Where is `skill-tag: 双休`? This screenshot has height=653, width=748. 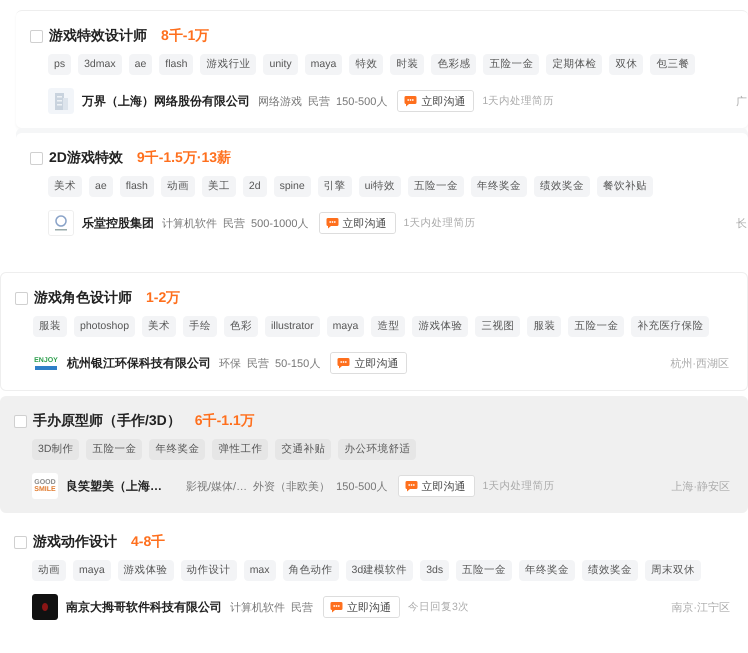
skill-tag: 双休 is located at coordinates (626, 64).